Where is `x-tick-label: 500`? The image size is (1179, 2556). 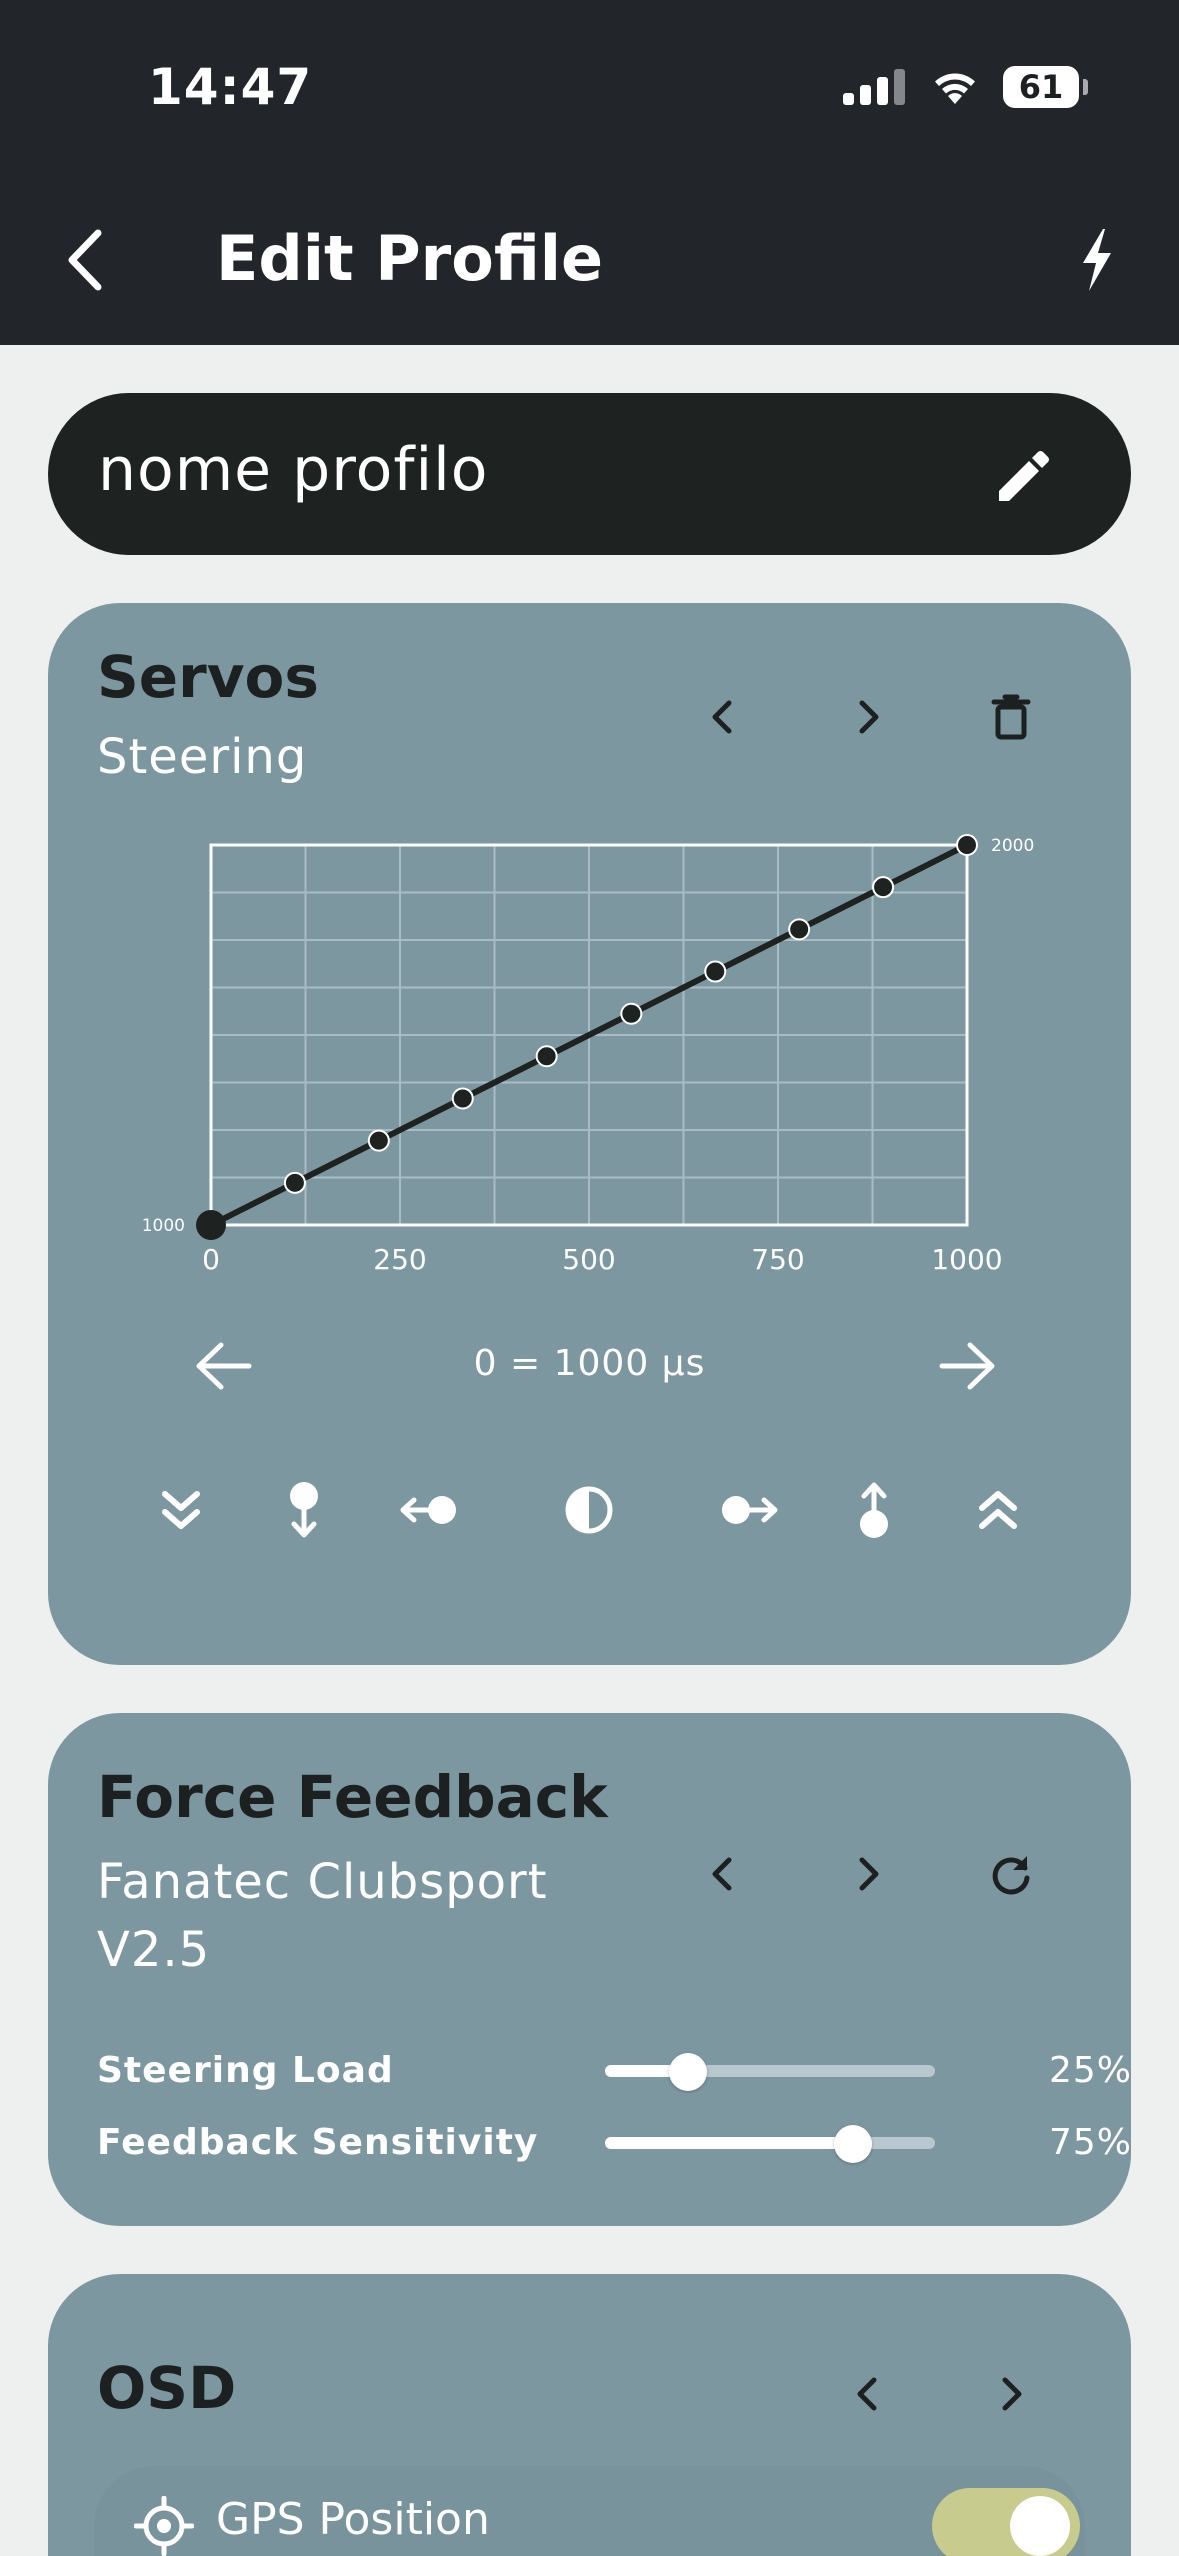
x-tick-label: 500 is located at coordinates (588, 1259).